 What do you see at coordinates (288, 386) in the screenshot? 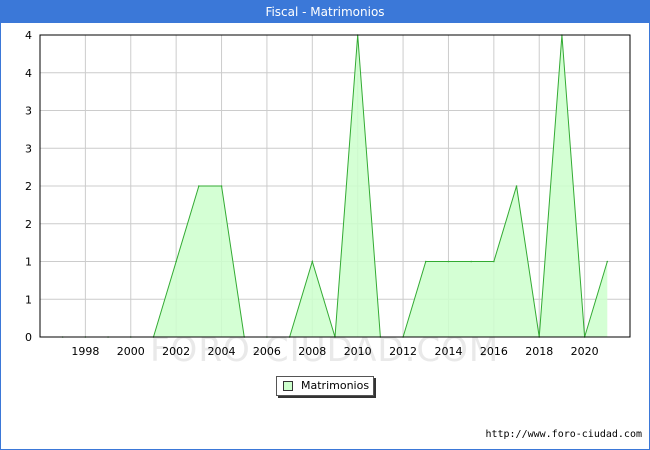
I see `legend-swatch` at bounding box center [288, 386].